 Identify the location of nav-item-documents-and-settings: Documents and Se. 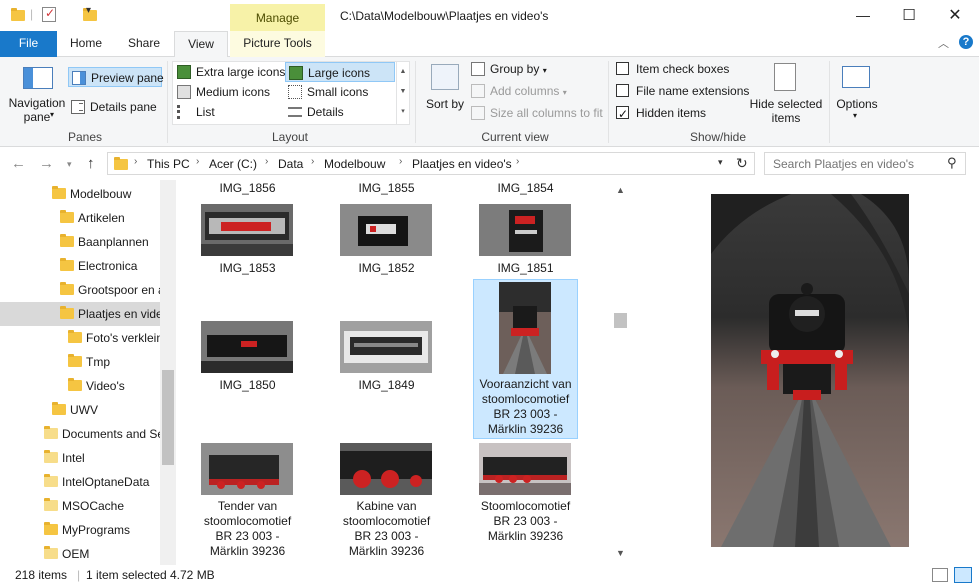
(80, 434).